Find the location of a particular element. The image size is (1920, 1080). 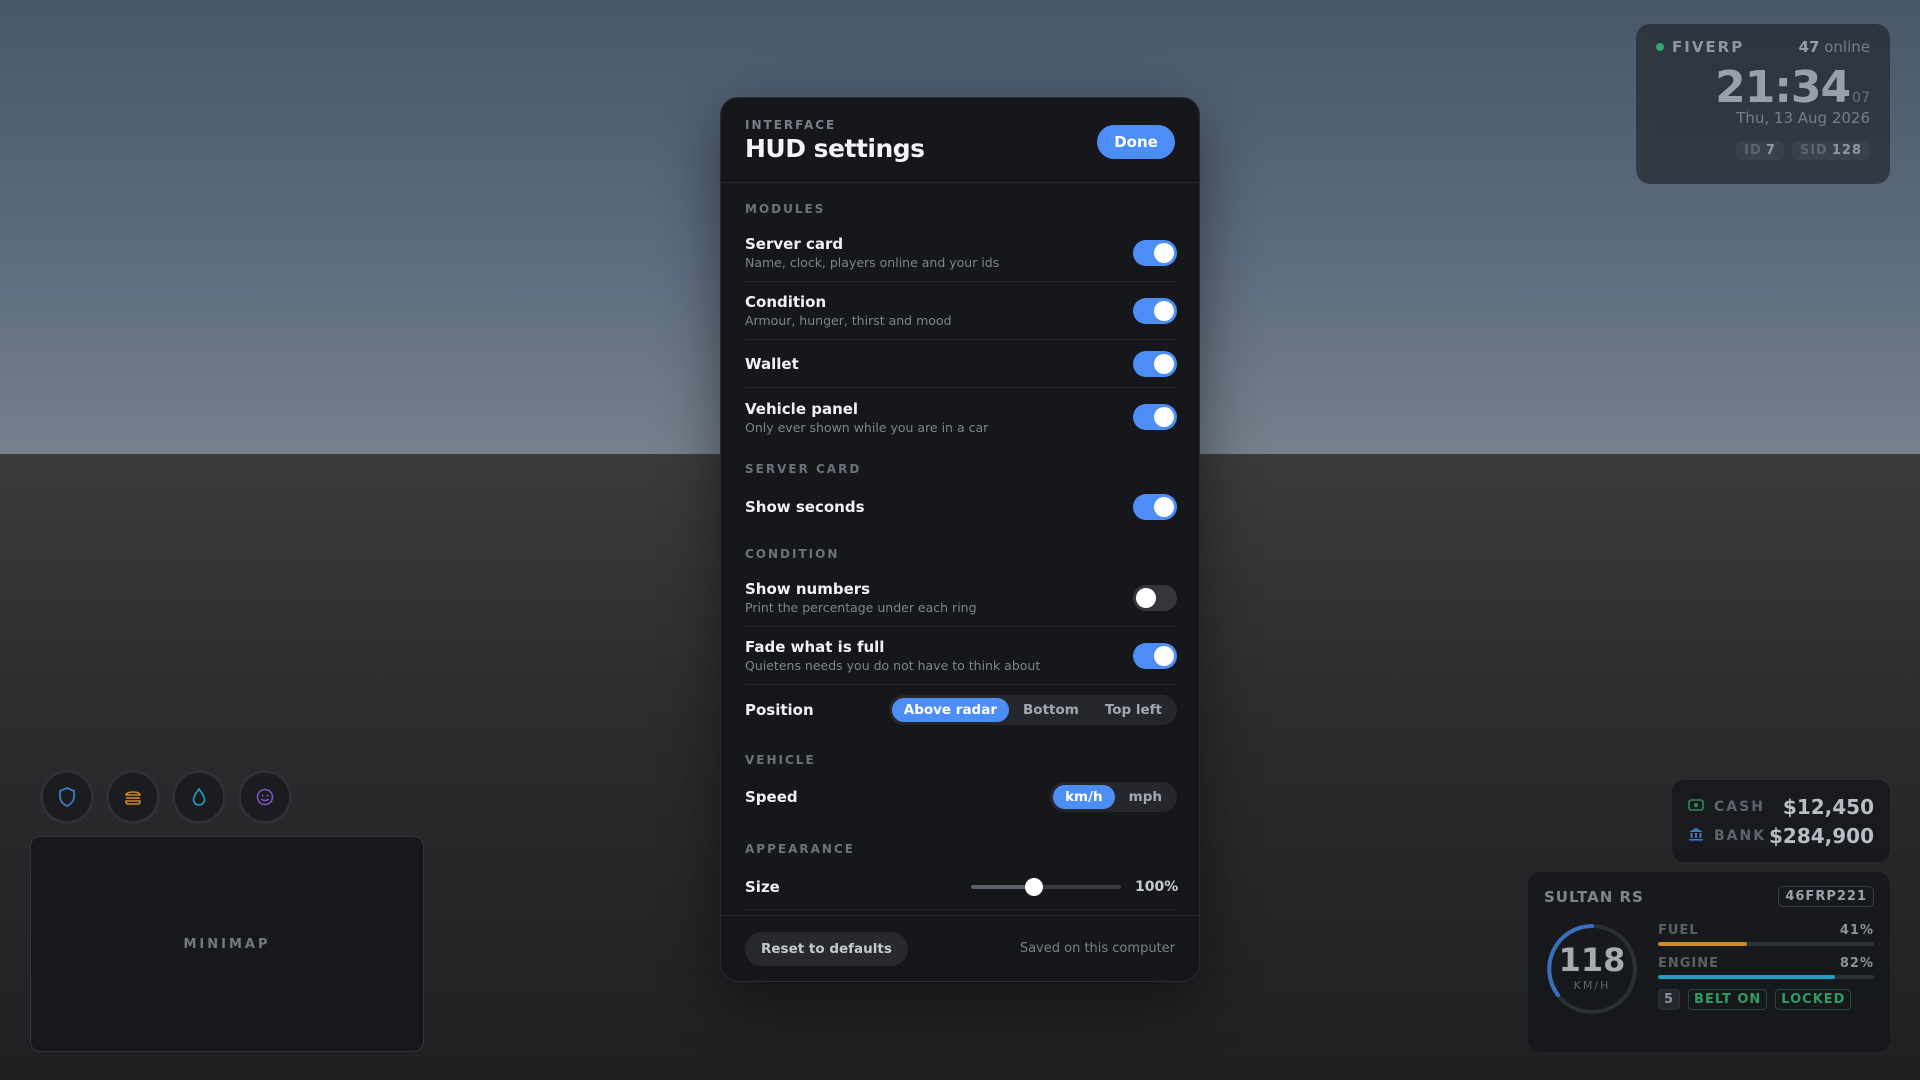

cash-icon is located at coordinates (1697, 806).